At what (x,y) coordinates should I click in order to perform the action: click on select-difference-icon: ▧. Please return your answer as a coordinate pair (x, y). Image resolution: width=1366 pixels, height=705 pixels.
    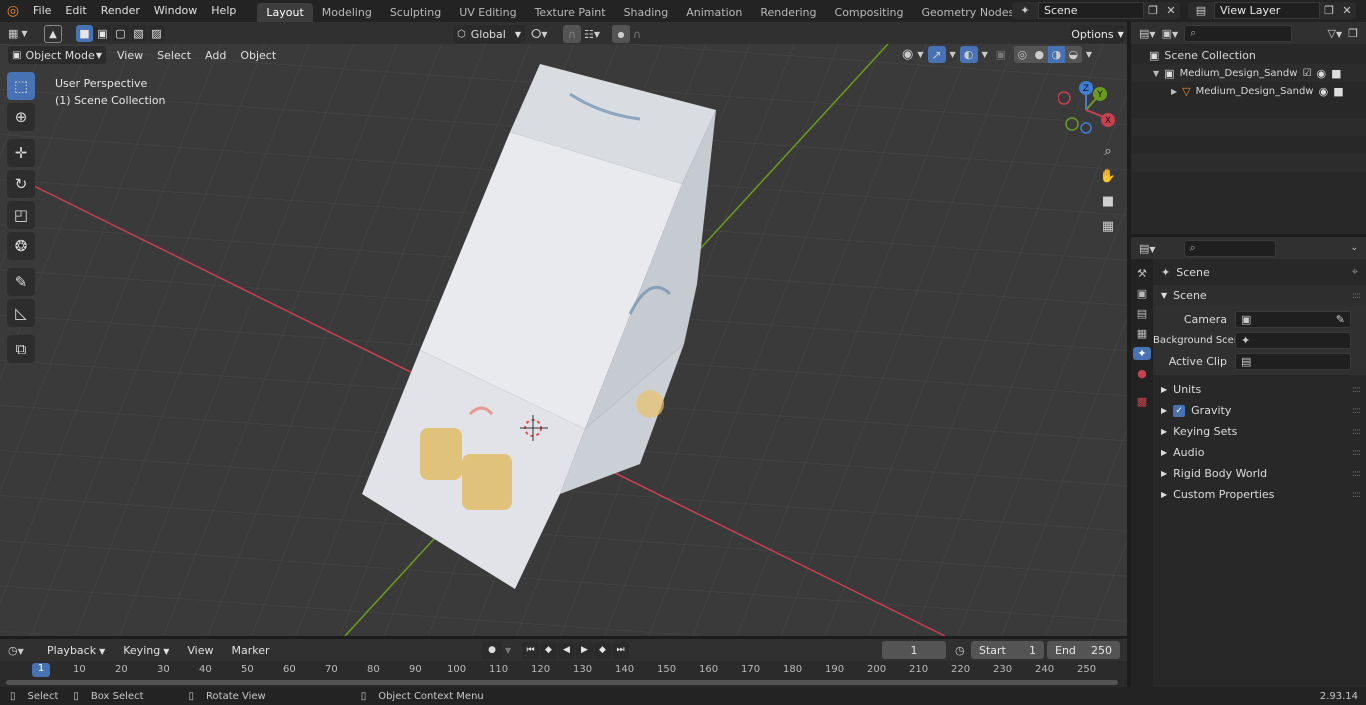
    Looking at the image, I should click on (138, 33).